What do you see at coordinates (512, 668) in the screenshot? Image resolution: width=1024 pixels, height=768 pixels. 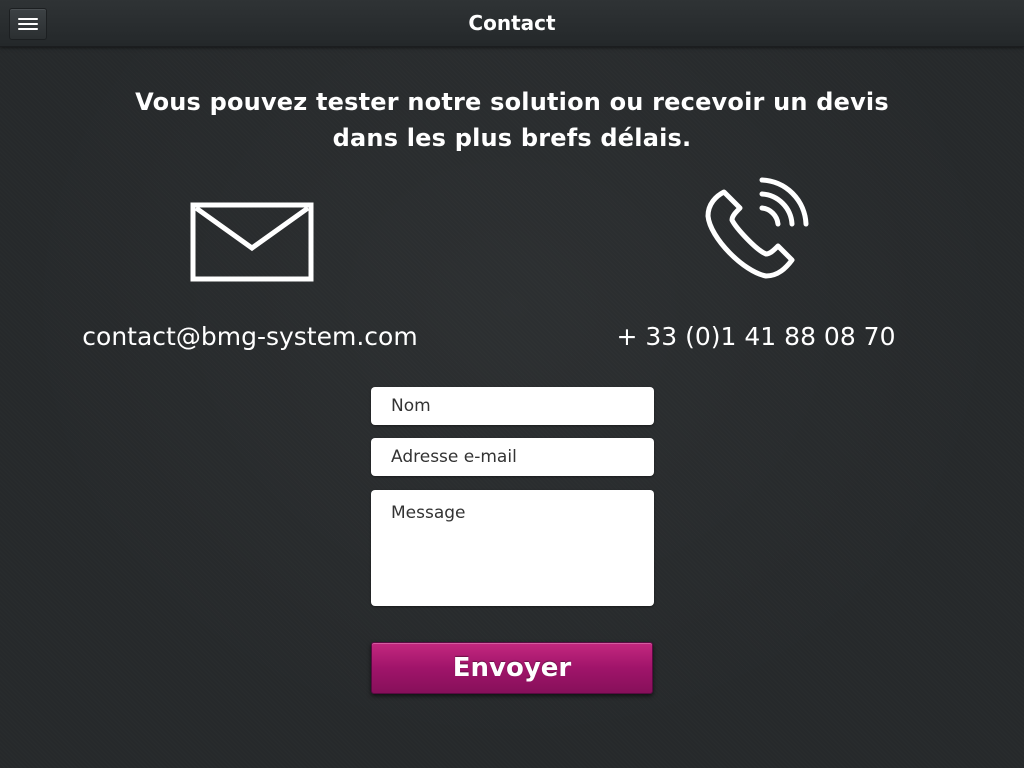 I see `send-button: Envoyer` at bounding box center [512, 668].